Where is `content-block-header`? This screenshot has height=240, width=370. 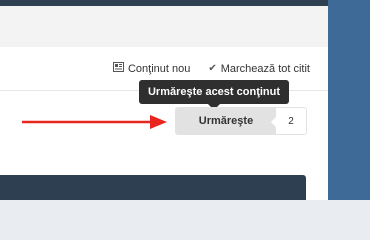 content-block-header is located at coordinates (153, 187).